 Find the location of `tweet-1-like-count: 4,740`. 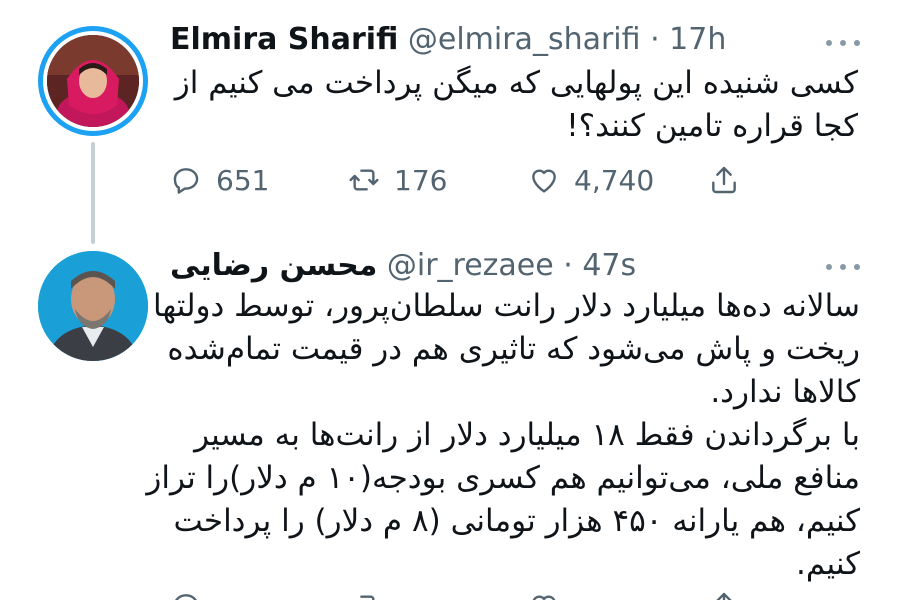

tweet-1-like-count: 4,740 is located at coordinates (614, 180).